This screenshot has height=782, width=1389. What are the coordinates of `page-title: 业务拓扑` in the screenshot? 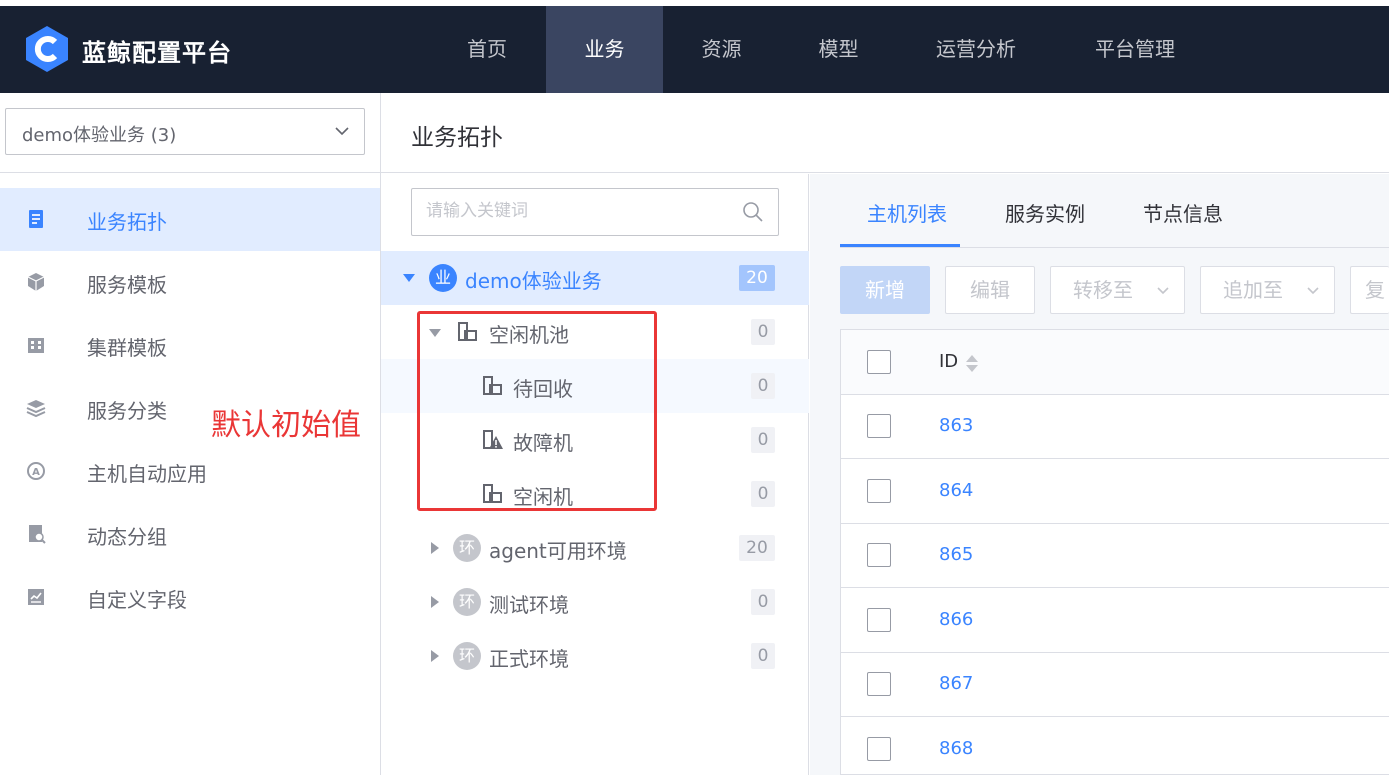 It's located at (457, 138).